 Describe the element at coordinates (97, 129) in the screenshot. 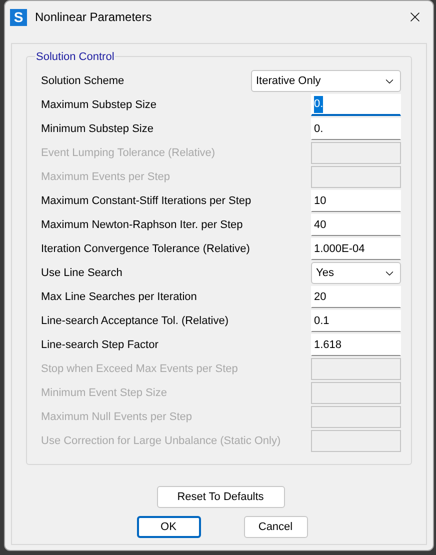

I see `field-label: Minimum Substep Size` at that location.